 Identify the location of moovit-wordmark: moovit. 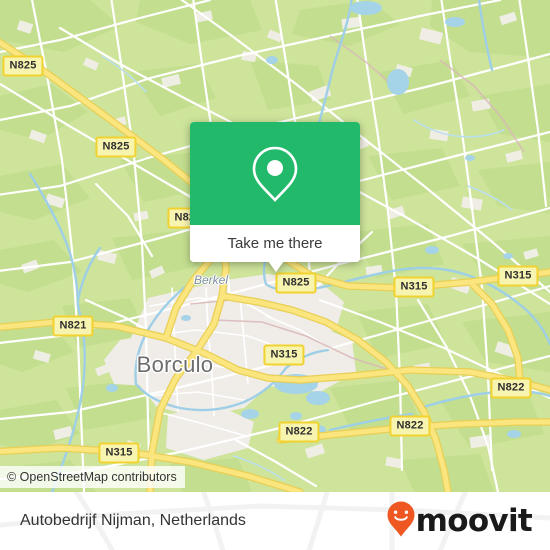
(474, 520).